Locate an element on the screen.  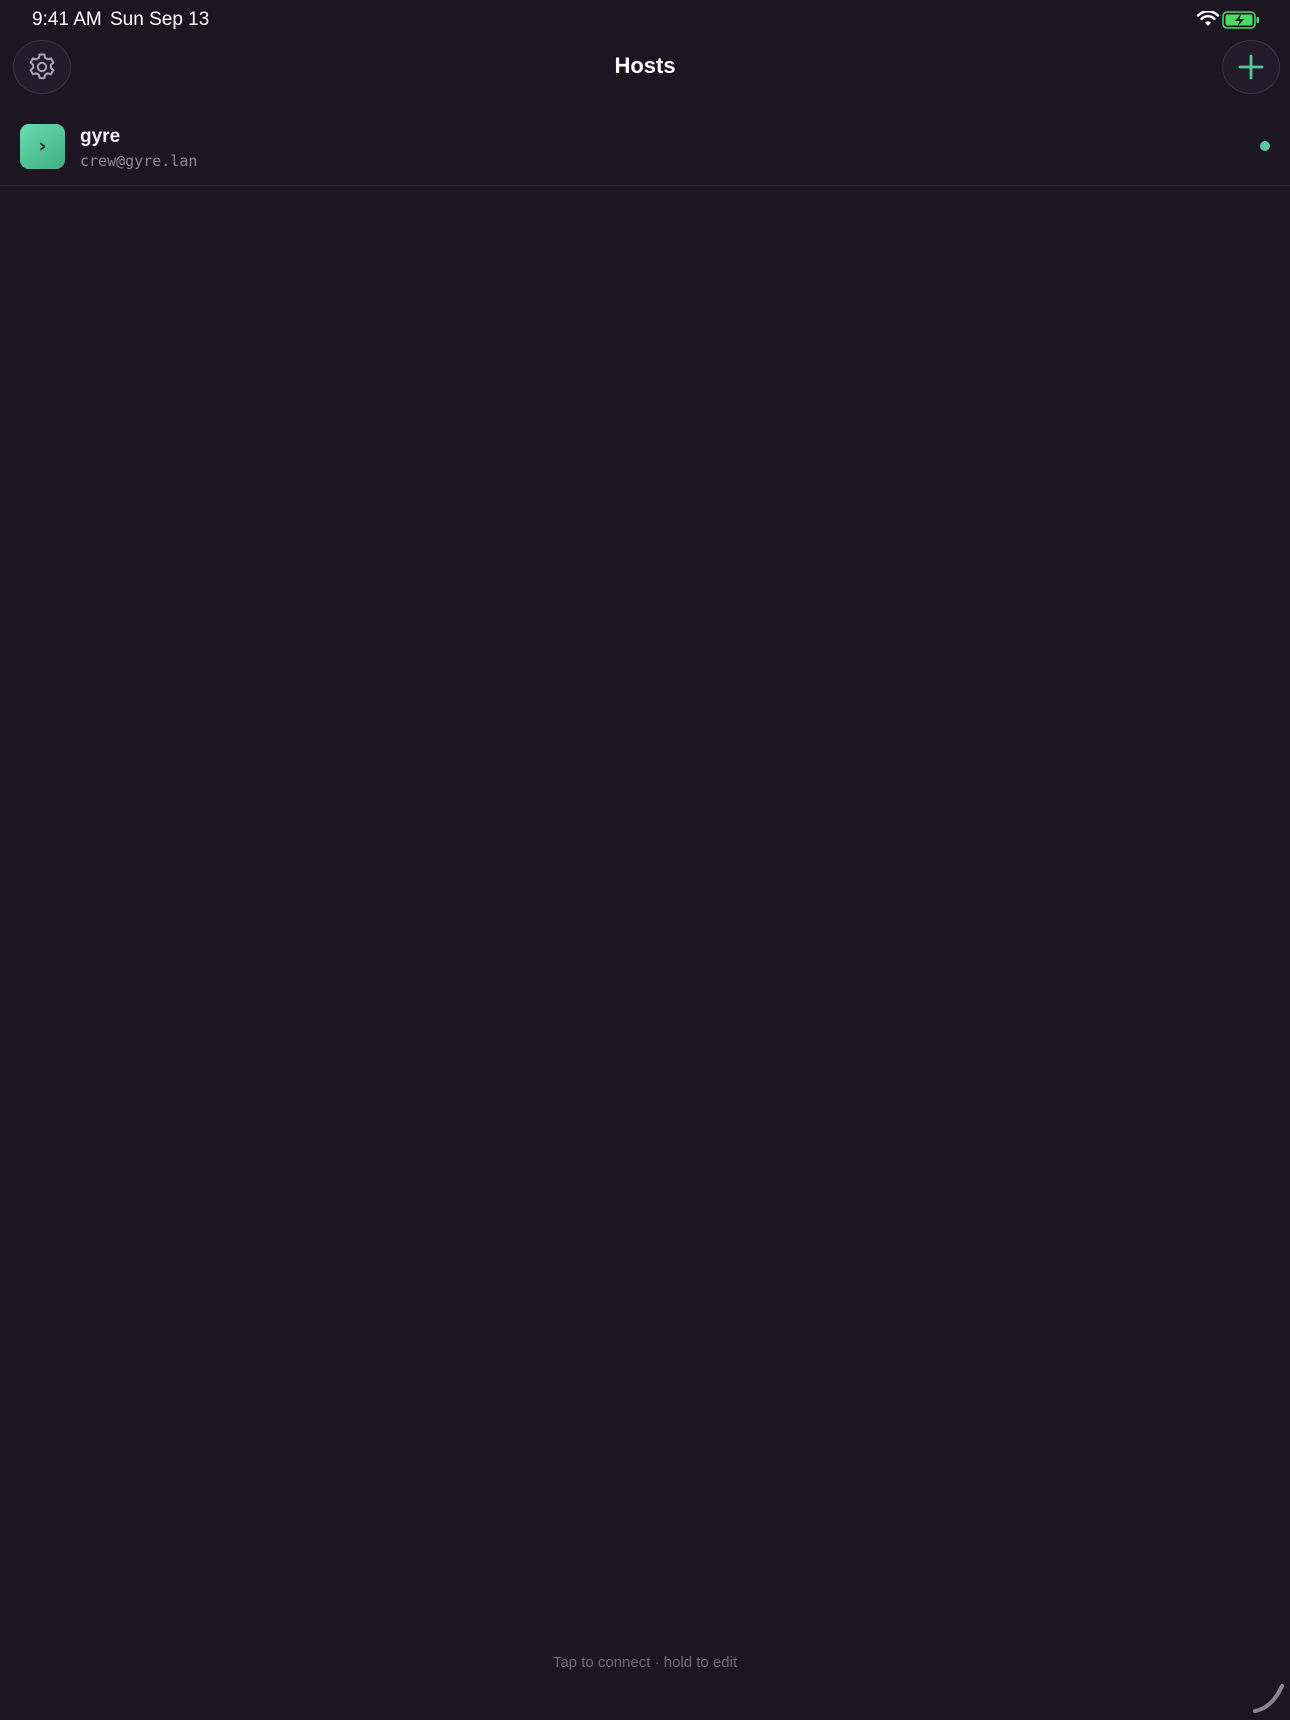
page-title: Hosts is located at coordinates (645, 65).